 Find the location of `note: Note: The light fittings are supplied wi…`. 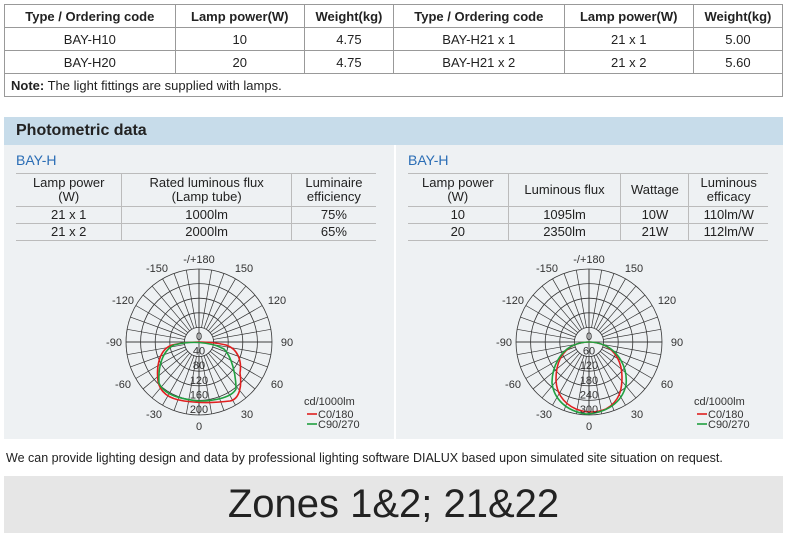

note: Note: The light fittings are supplied wi… is located at coordinates (393, 85).